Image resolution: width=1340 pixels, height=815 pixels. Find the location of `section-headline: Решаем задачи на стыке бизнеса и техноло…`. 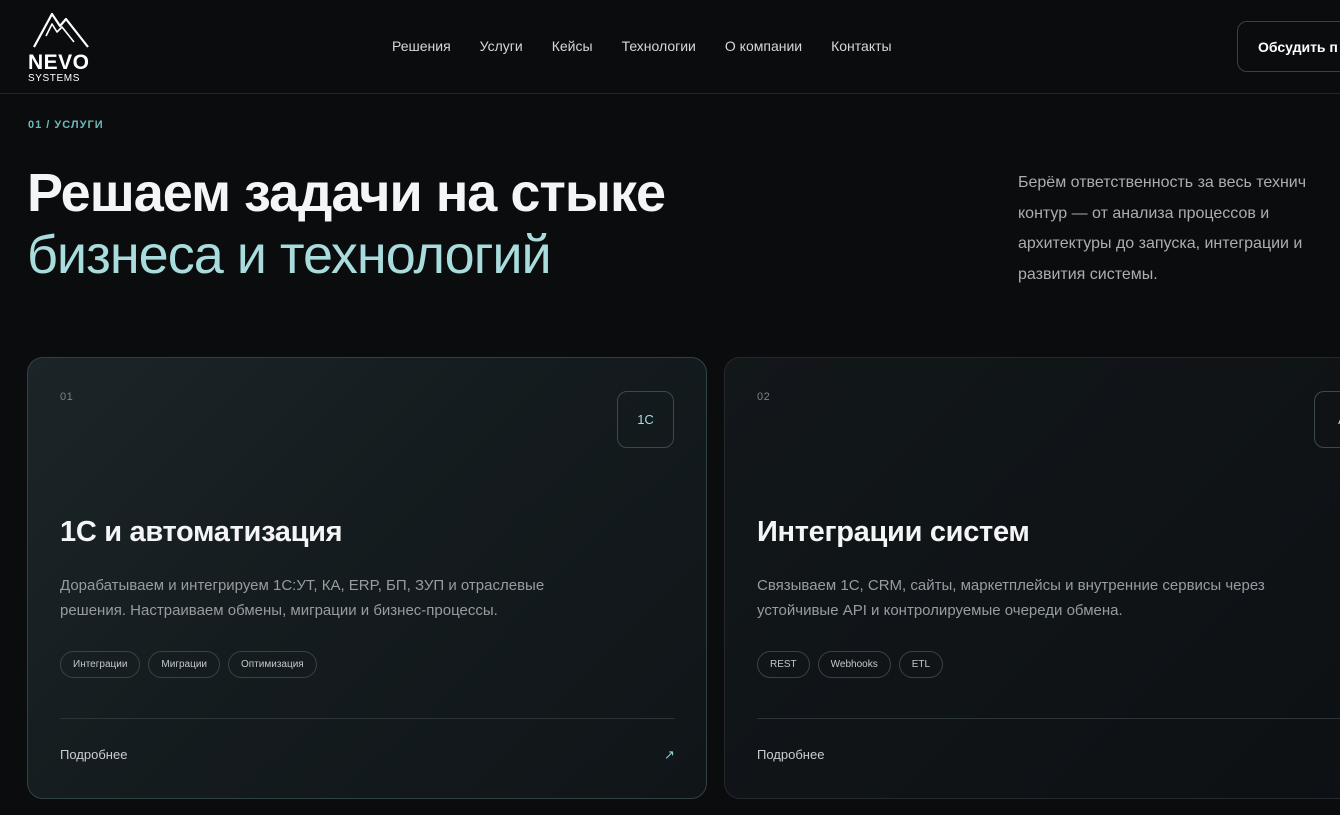

section-headline: Решаем задачи на стыке бизнеса и техноло… is located at coordinates (477, 224).